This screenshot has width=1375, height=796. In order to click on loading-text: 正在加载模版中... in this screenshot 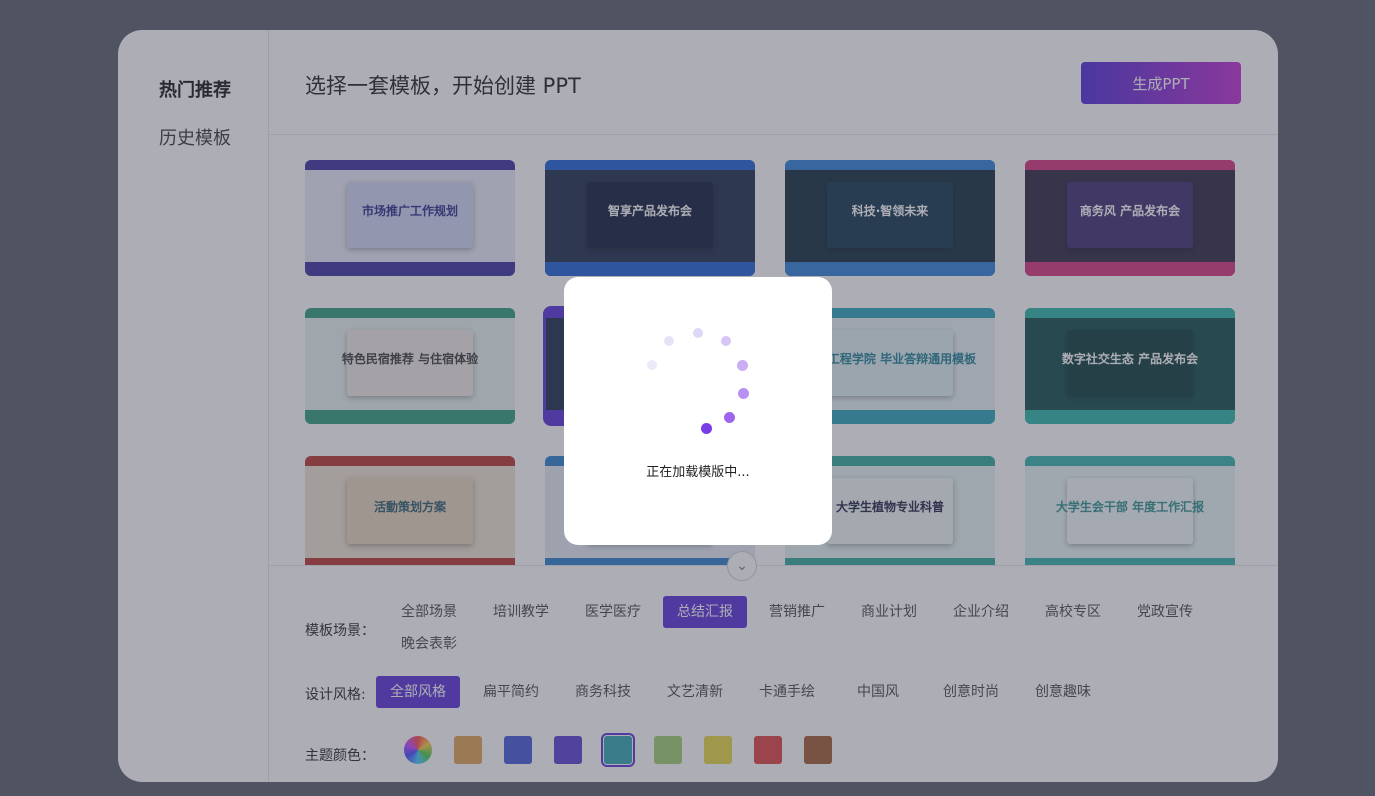, I will do `click(698, 472)`.